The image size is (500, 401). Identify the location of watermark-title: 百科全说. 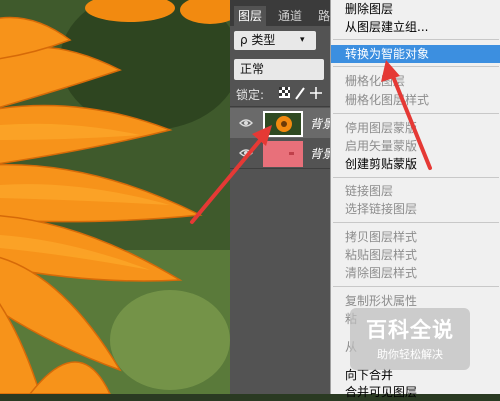
(410, 330).